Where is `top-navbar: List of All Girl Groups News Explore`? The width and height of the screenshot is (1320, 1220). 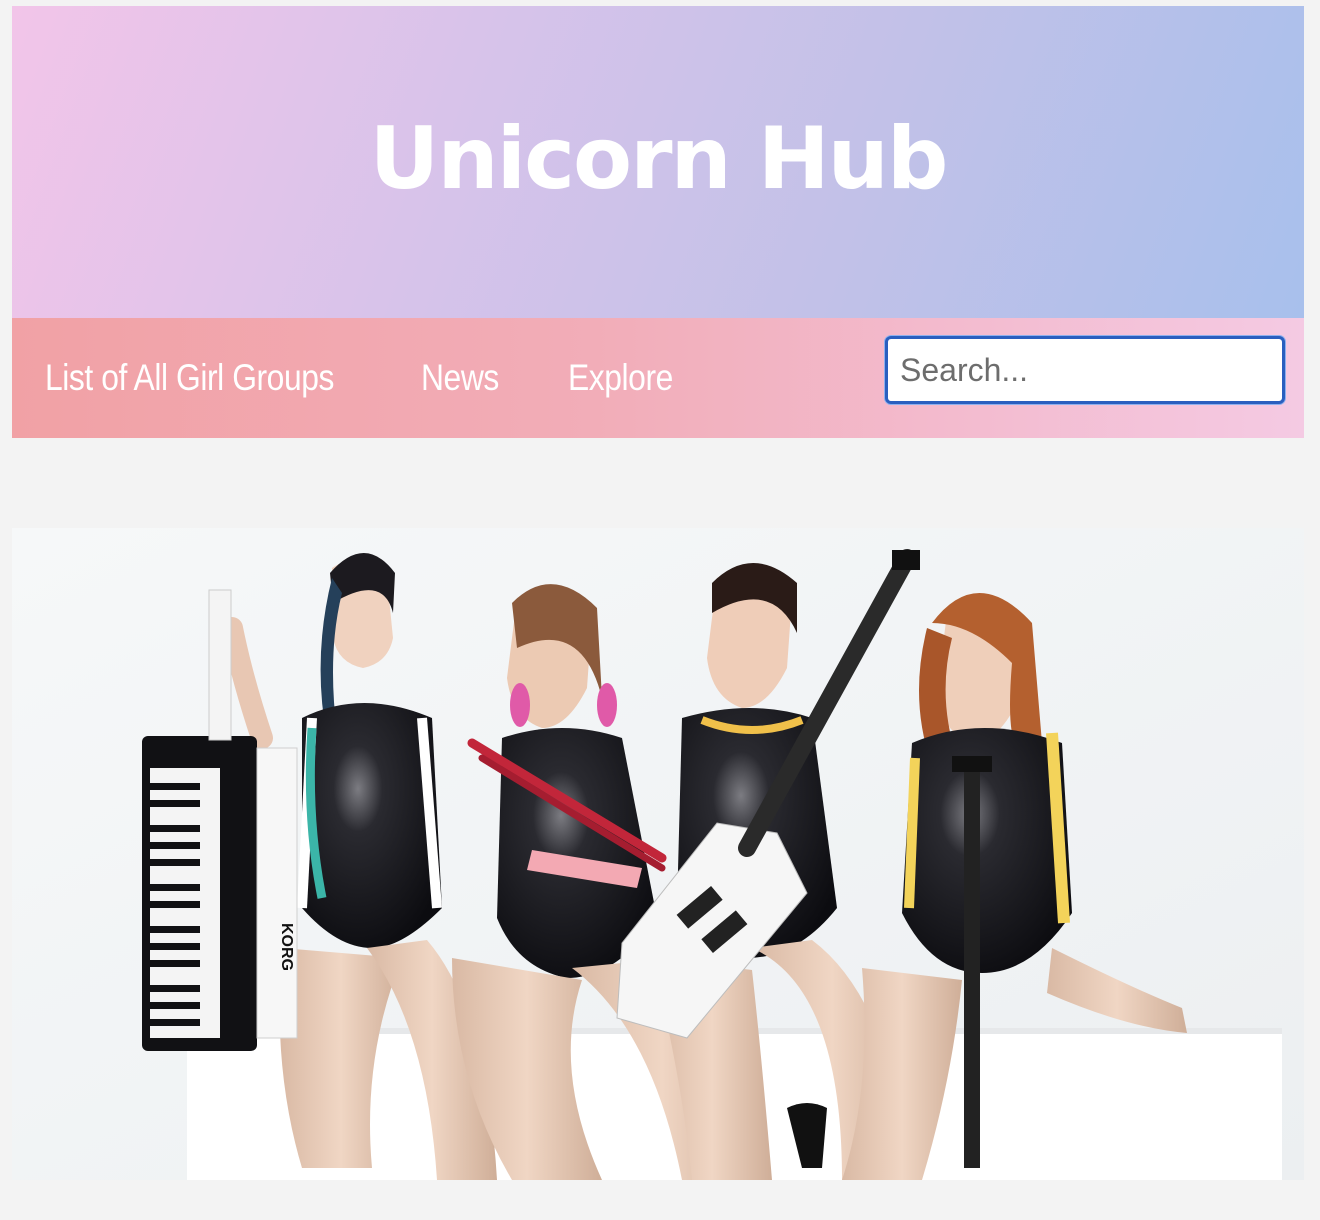
top-navbar: List of All Girl Groups News Explore is located at coordinates (658, 378).